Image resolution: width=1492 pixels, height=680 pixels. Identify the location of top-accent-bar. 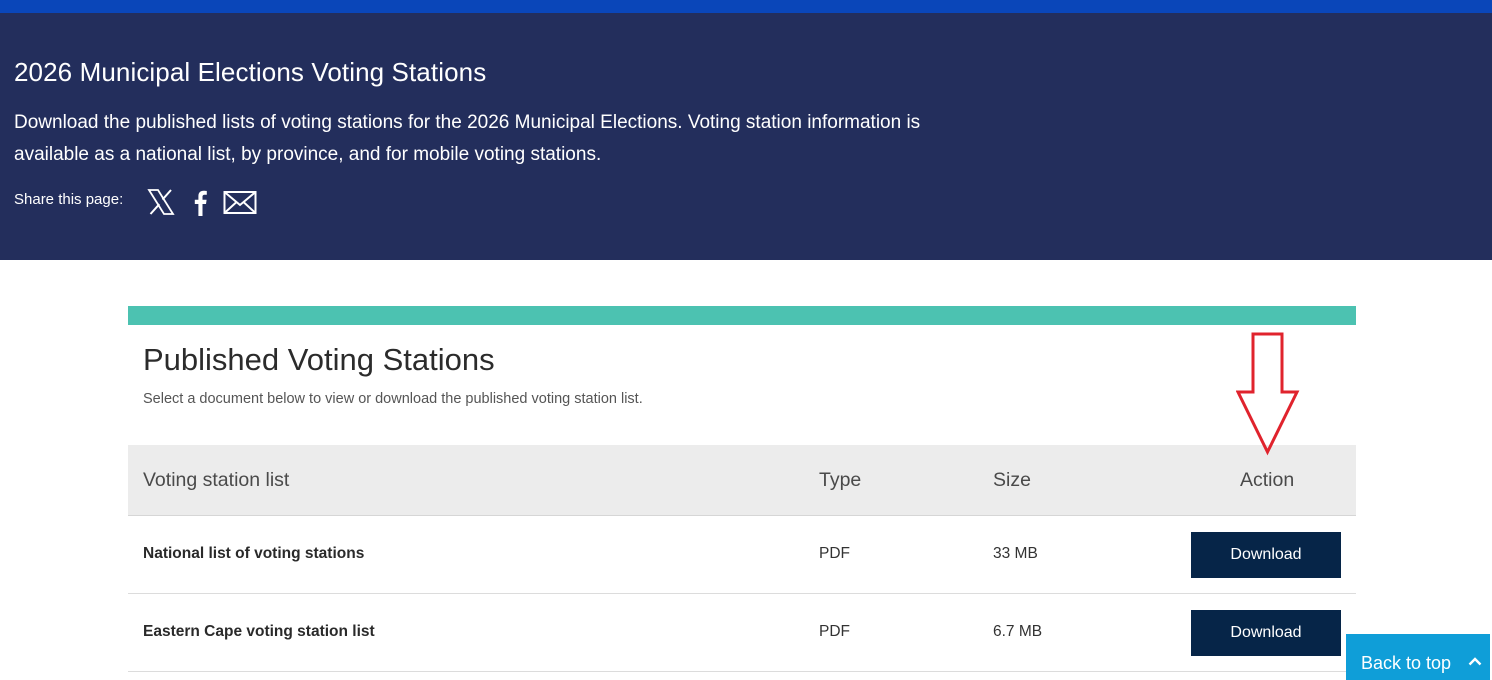
(746, 6).